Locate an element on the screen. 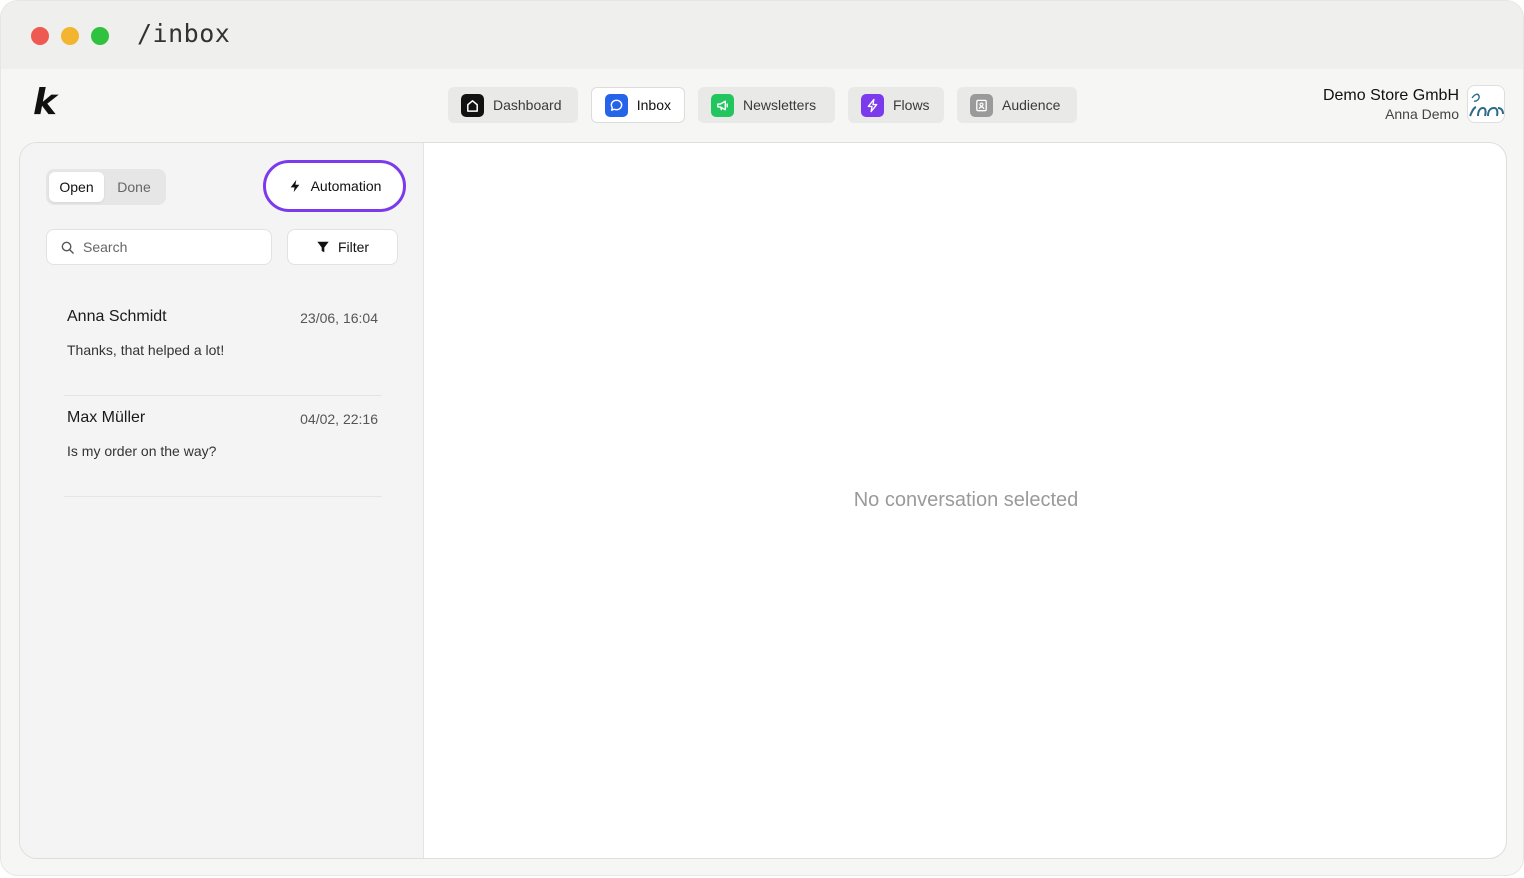 The width and height of the screenshot is (1524, 878). message-preview: Is my order on the way? is located at coordinates (142, 451).